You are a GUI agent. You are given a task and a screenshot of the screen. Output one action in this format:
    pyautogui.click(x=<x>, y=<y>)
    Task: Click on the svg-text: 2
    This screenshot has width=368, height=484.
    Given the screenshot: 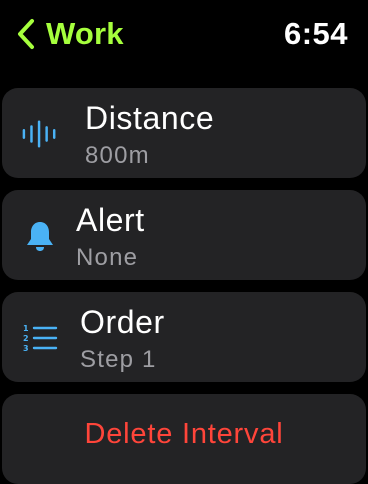 What is the action you would take?
    pyautogui.click(x=26, y=338)
    